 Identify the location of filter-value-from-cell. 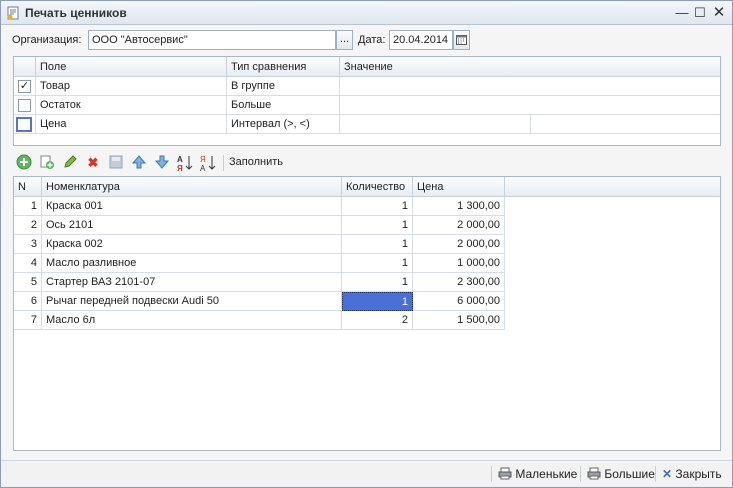
(435, 124).